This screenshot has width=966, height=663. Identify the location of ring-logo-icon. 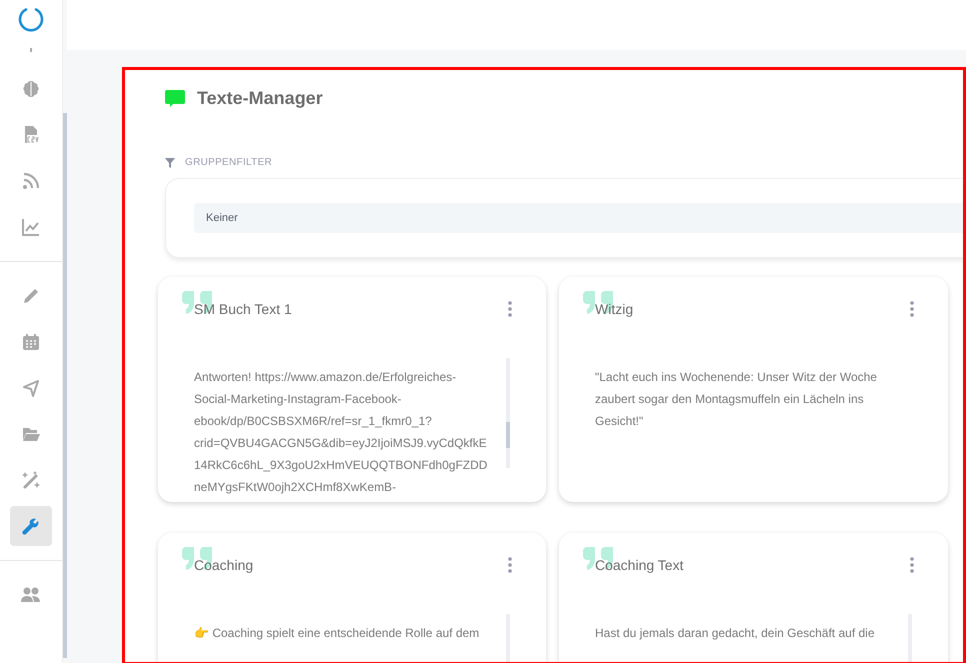
(31, 20).